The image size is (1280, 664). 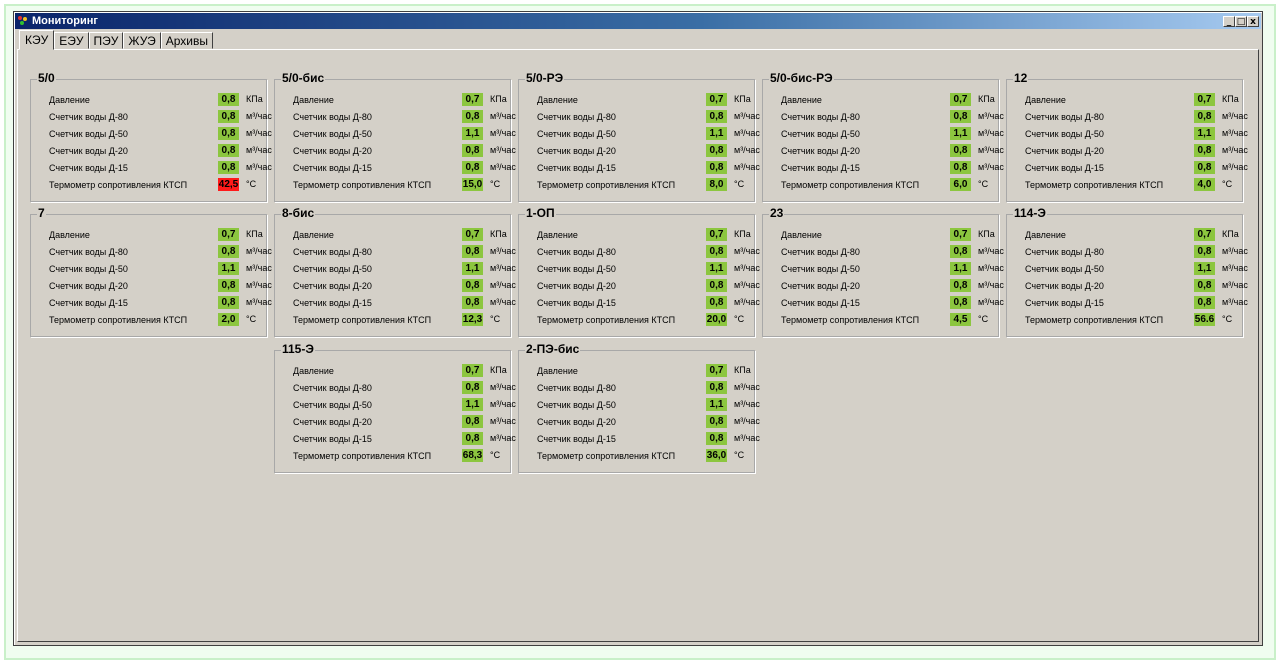 What do you see at coordinates (1064, 168) in the screenshot?
I see `flow-d15-label: Счетчик воды Д-15` at bounding box center [1064, 168].